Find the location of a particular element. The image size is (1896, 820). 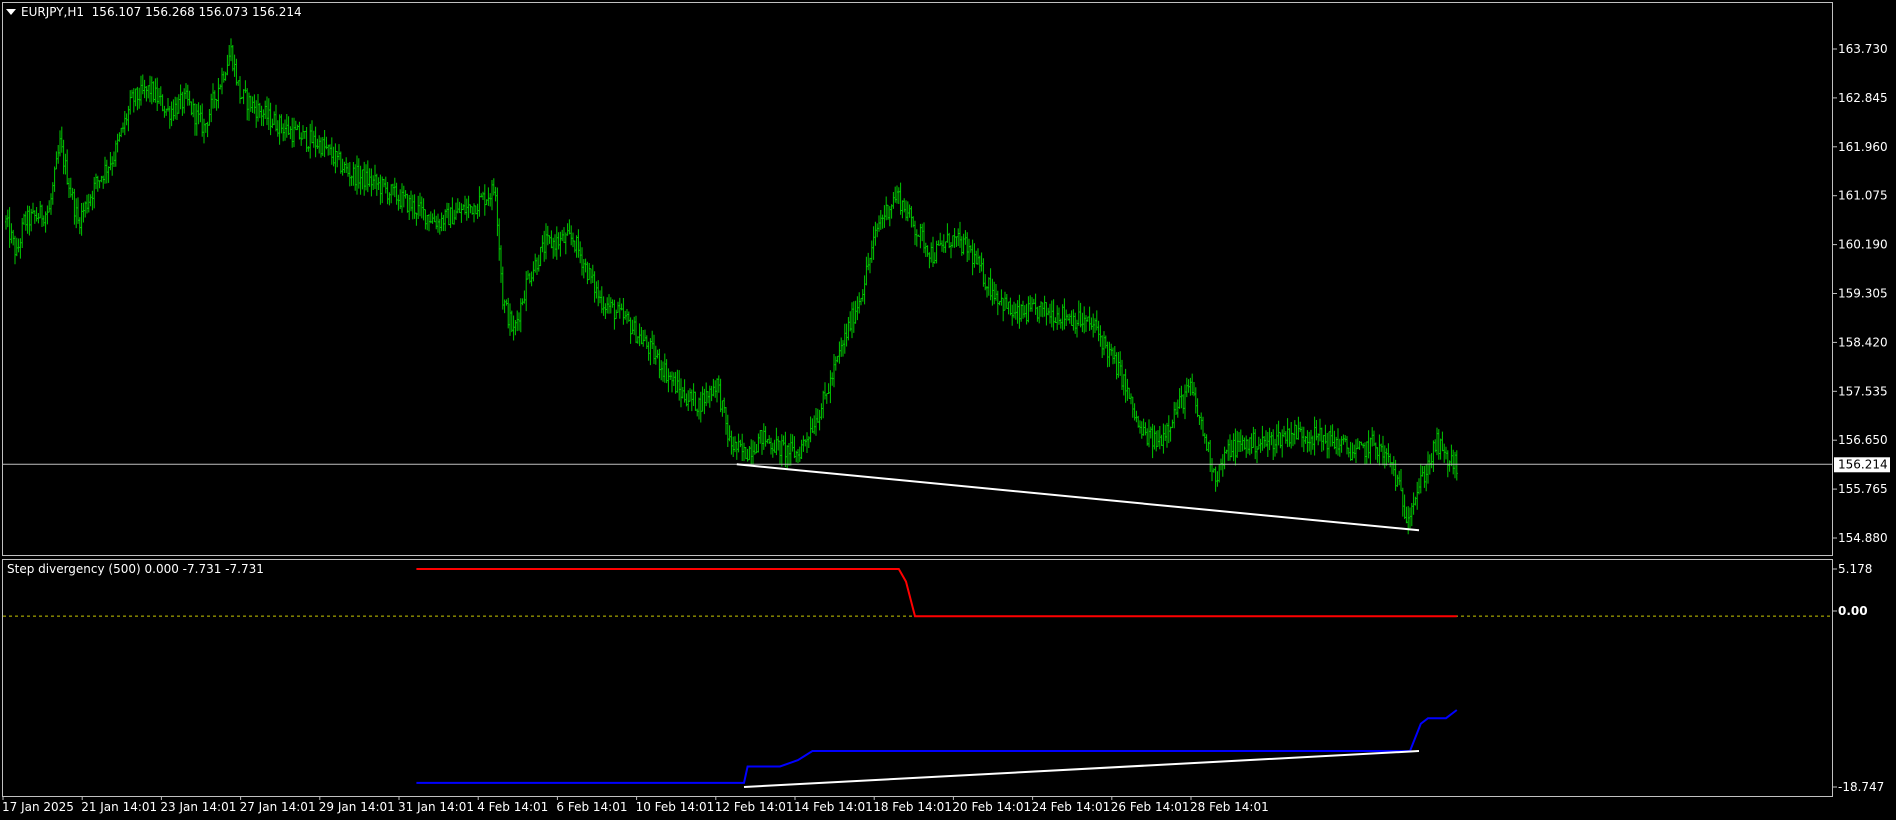

indicator-blue-line is located at coordinates (937, 746).